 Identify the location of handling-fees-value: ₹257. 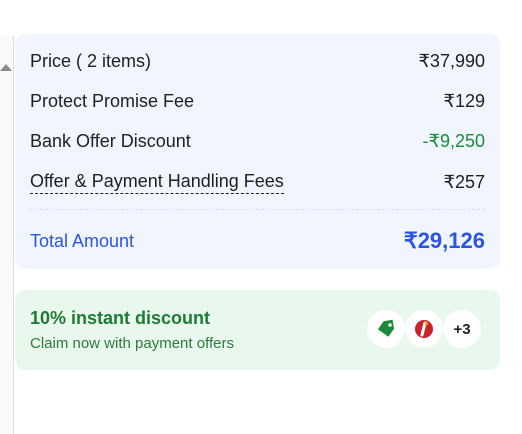
(464, 182).